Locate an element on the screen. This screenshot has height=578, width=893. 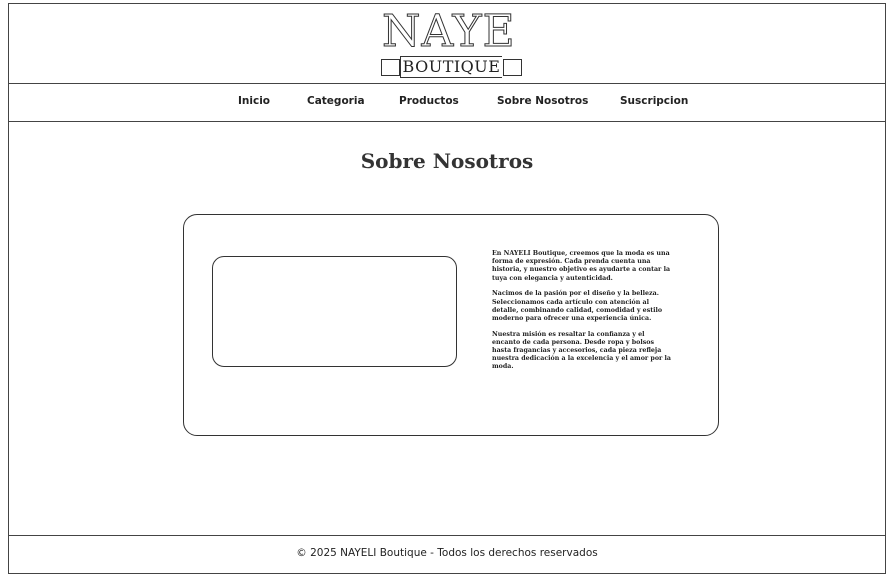
logo-left-box is located at coordinates (390, 67).